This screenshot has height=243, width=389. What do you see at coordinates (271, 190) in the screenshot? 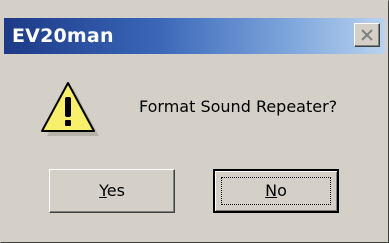
I see `no-accelerator: N` at bounding box center [271, 190].